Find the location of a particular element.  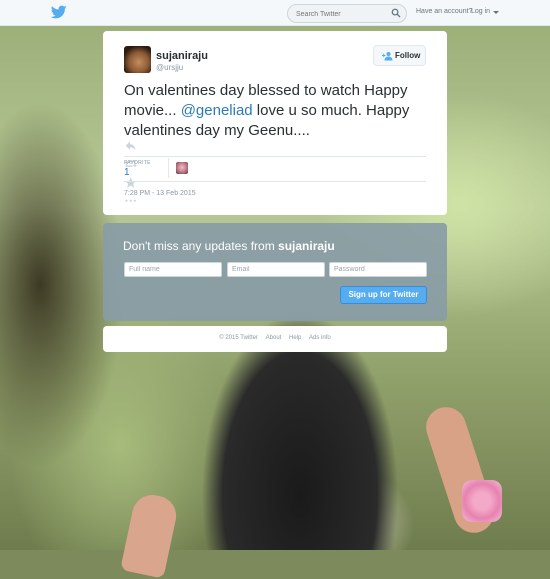

footer-ads-info-link: Ads info is located at coordinates (320, 338).